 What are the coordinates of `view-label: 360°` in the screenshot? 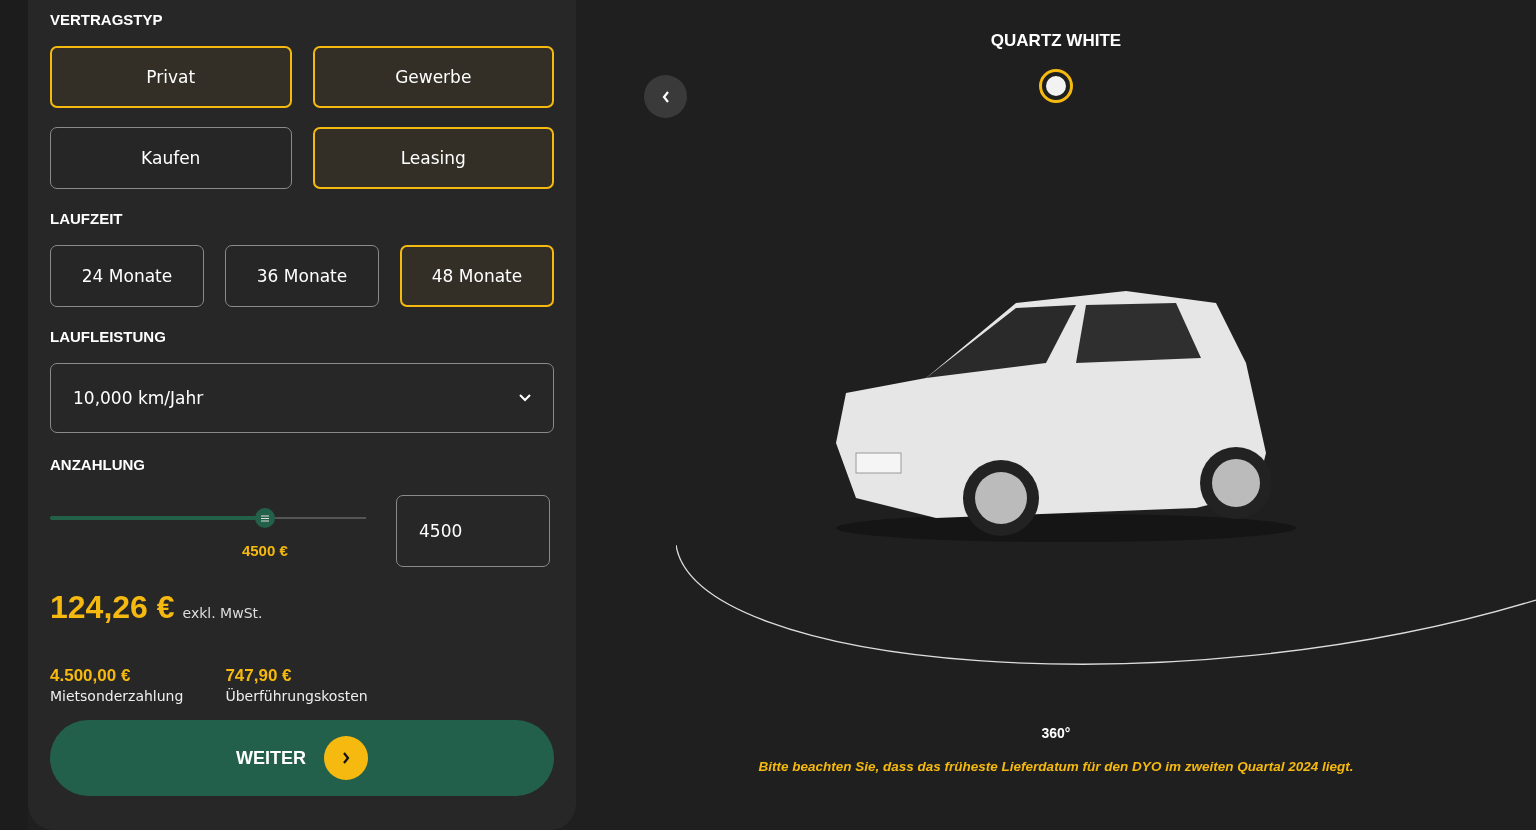 It's located at (1056, 733).